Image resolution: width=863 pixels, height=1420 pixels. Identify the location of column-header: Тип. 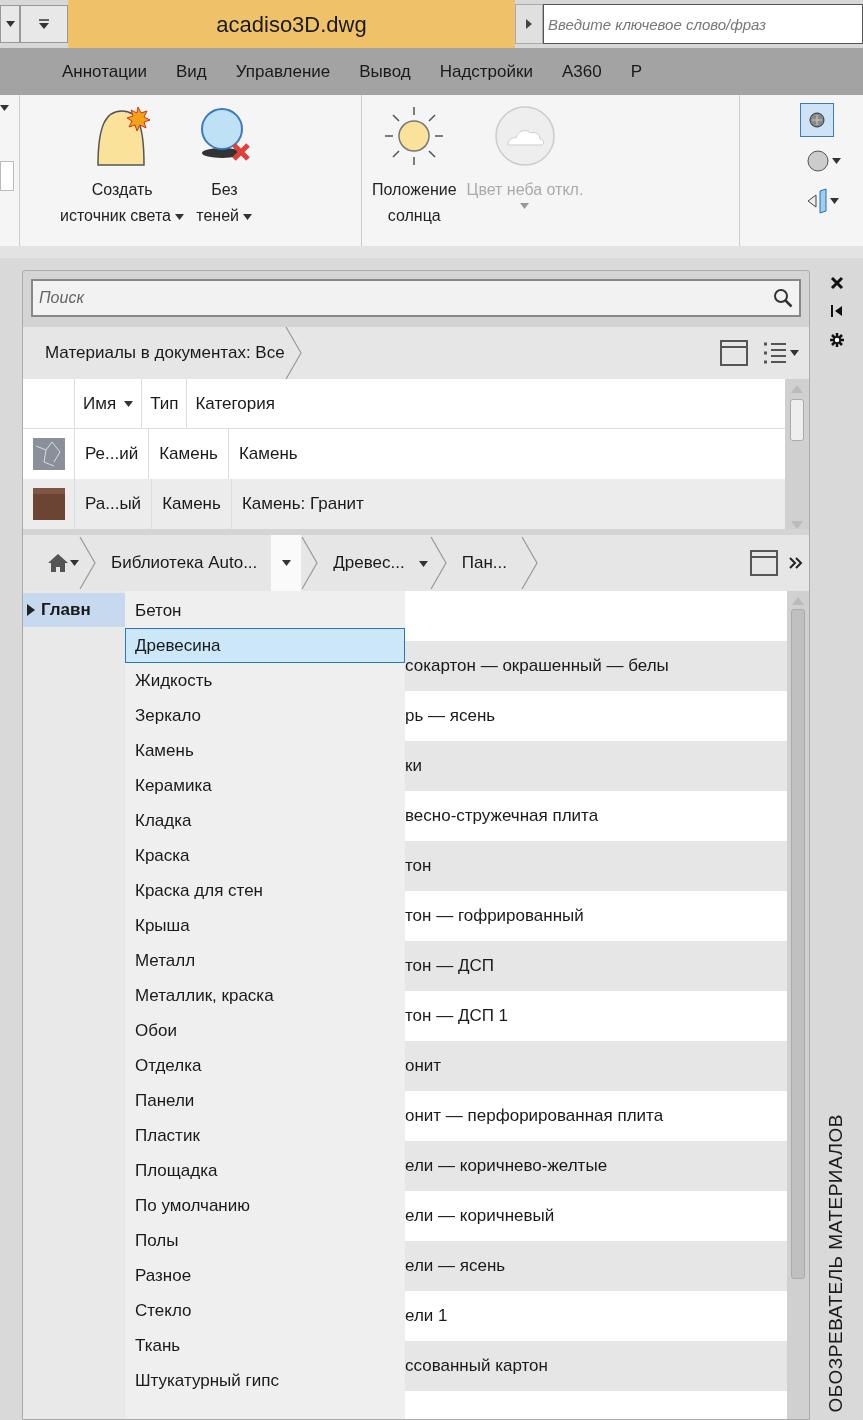
(165, 403).